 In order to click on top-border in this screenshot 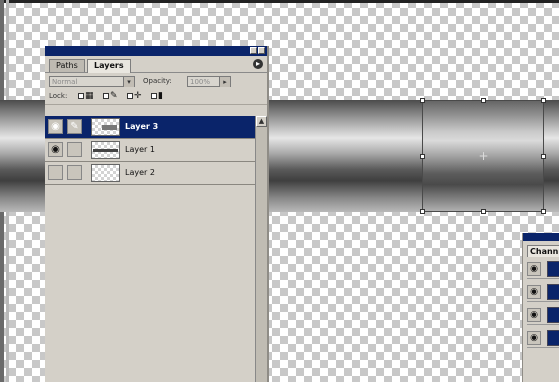, I will do `click(279, 1)`.